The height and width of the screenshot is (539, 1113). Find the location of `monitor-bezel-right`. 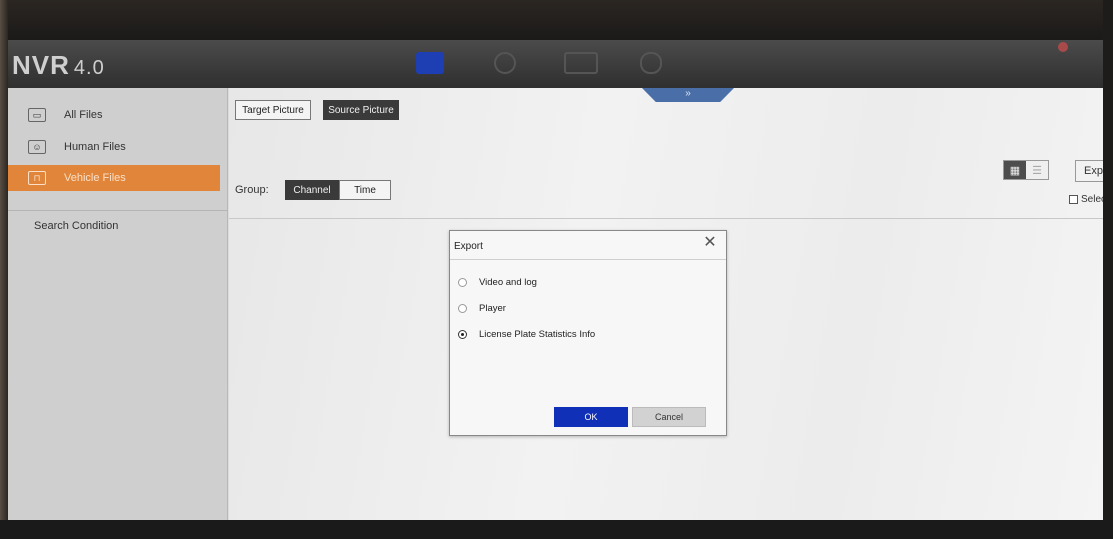

monitor-bezel-right is located at coordinates (1108, 269).